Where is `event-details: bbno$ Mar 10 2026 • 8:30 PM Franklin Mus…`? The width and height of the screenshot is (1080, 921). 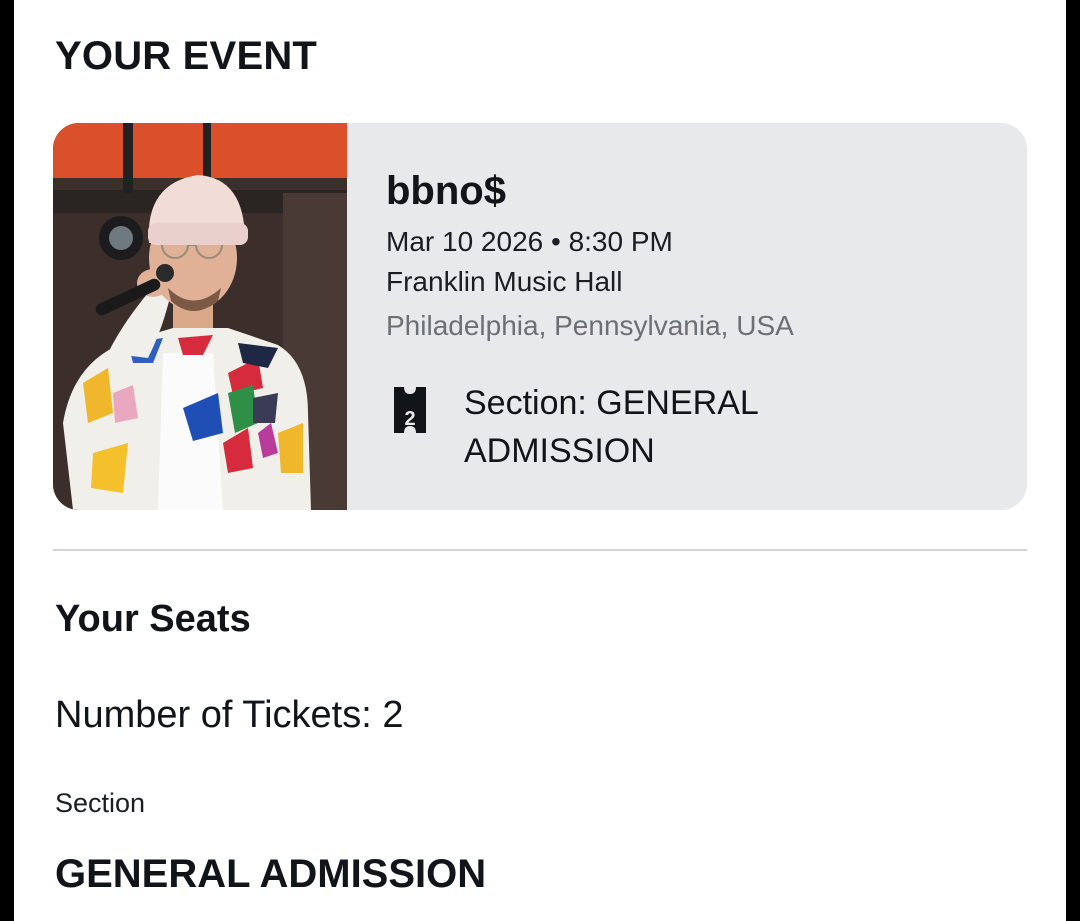
event-details: bbno$ Mar 10 2026 • 8:30 PM Franklin Mus… is located at coordinates (691, 256).